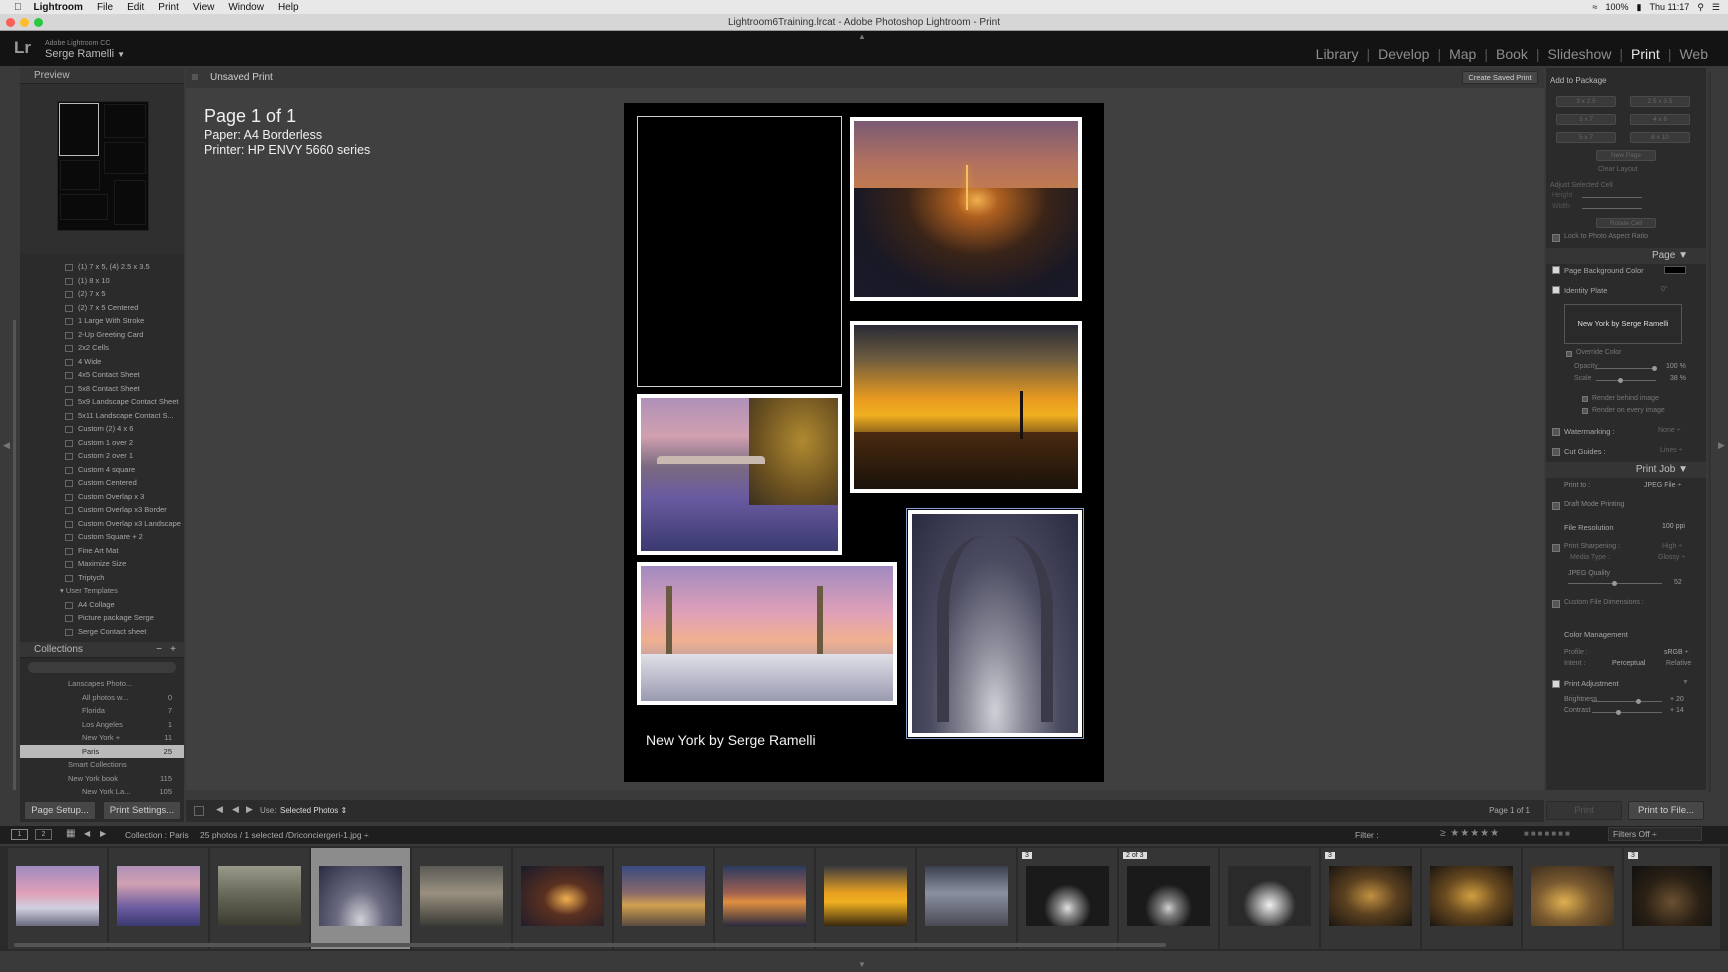 This screenshot has height=972, width=1728. I want to click on size-button: 5 x 7, so click(1586, 137).